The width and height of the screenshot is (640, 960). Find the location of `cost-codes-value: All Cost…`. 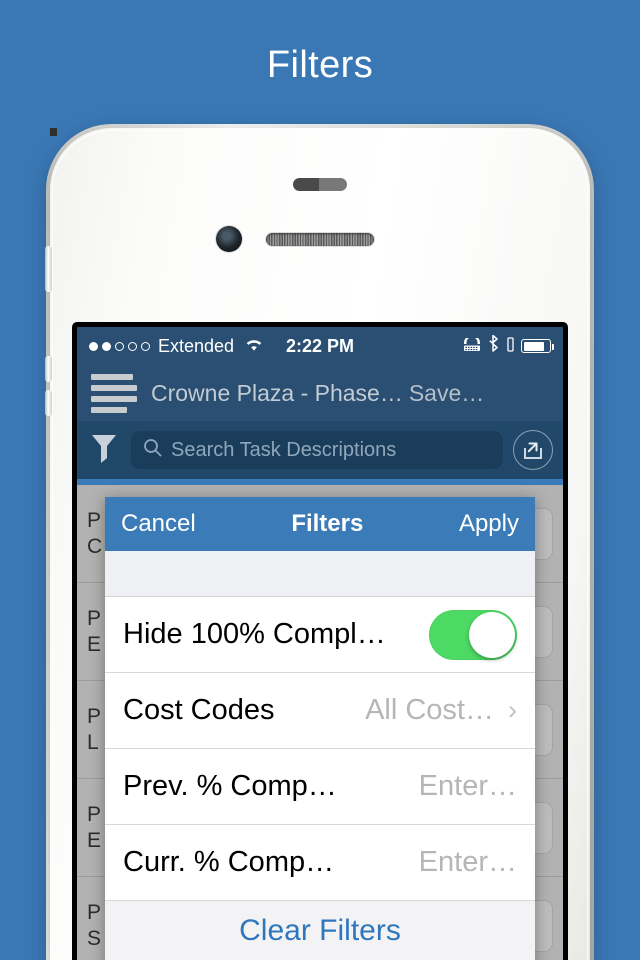

cost-codes-value: All Cost… is located at coordinates (429, 710).